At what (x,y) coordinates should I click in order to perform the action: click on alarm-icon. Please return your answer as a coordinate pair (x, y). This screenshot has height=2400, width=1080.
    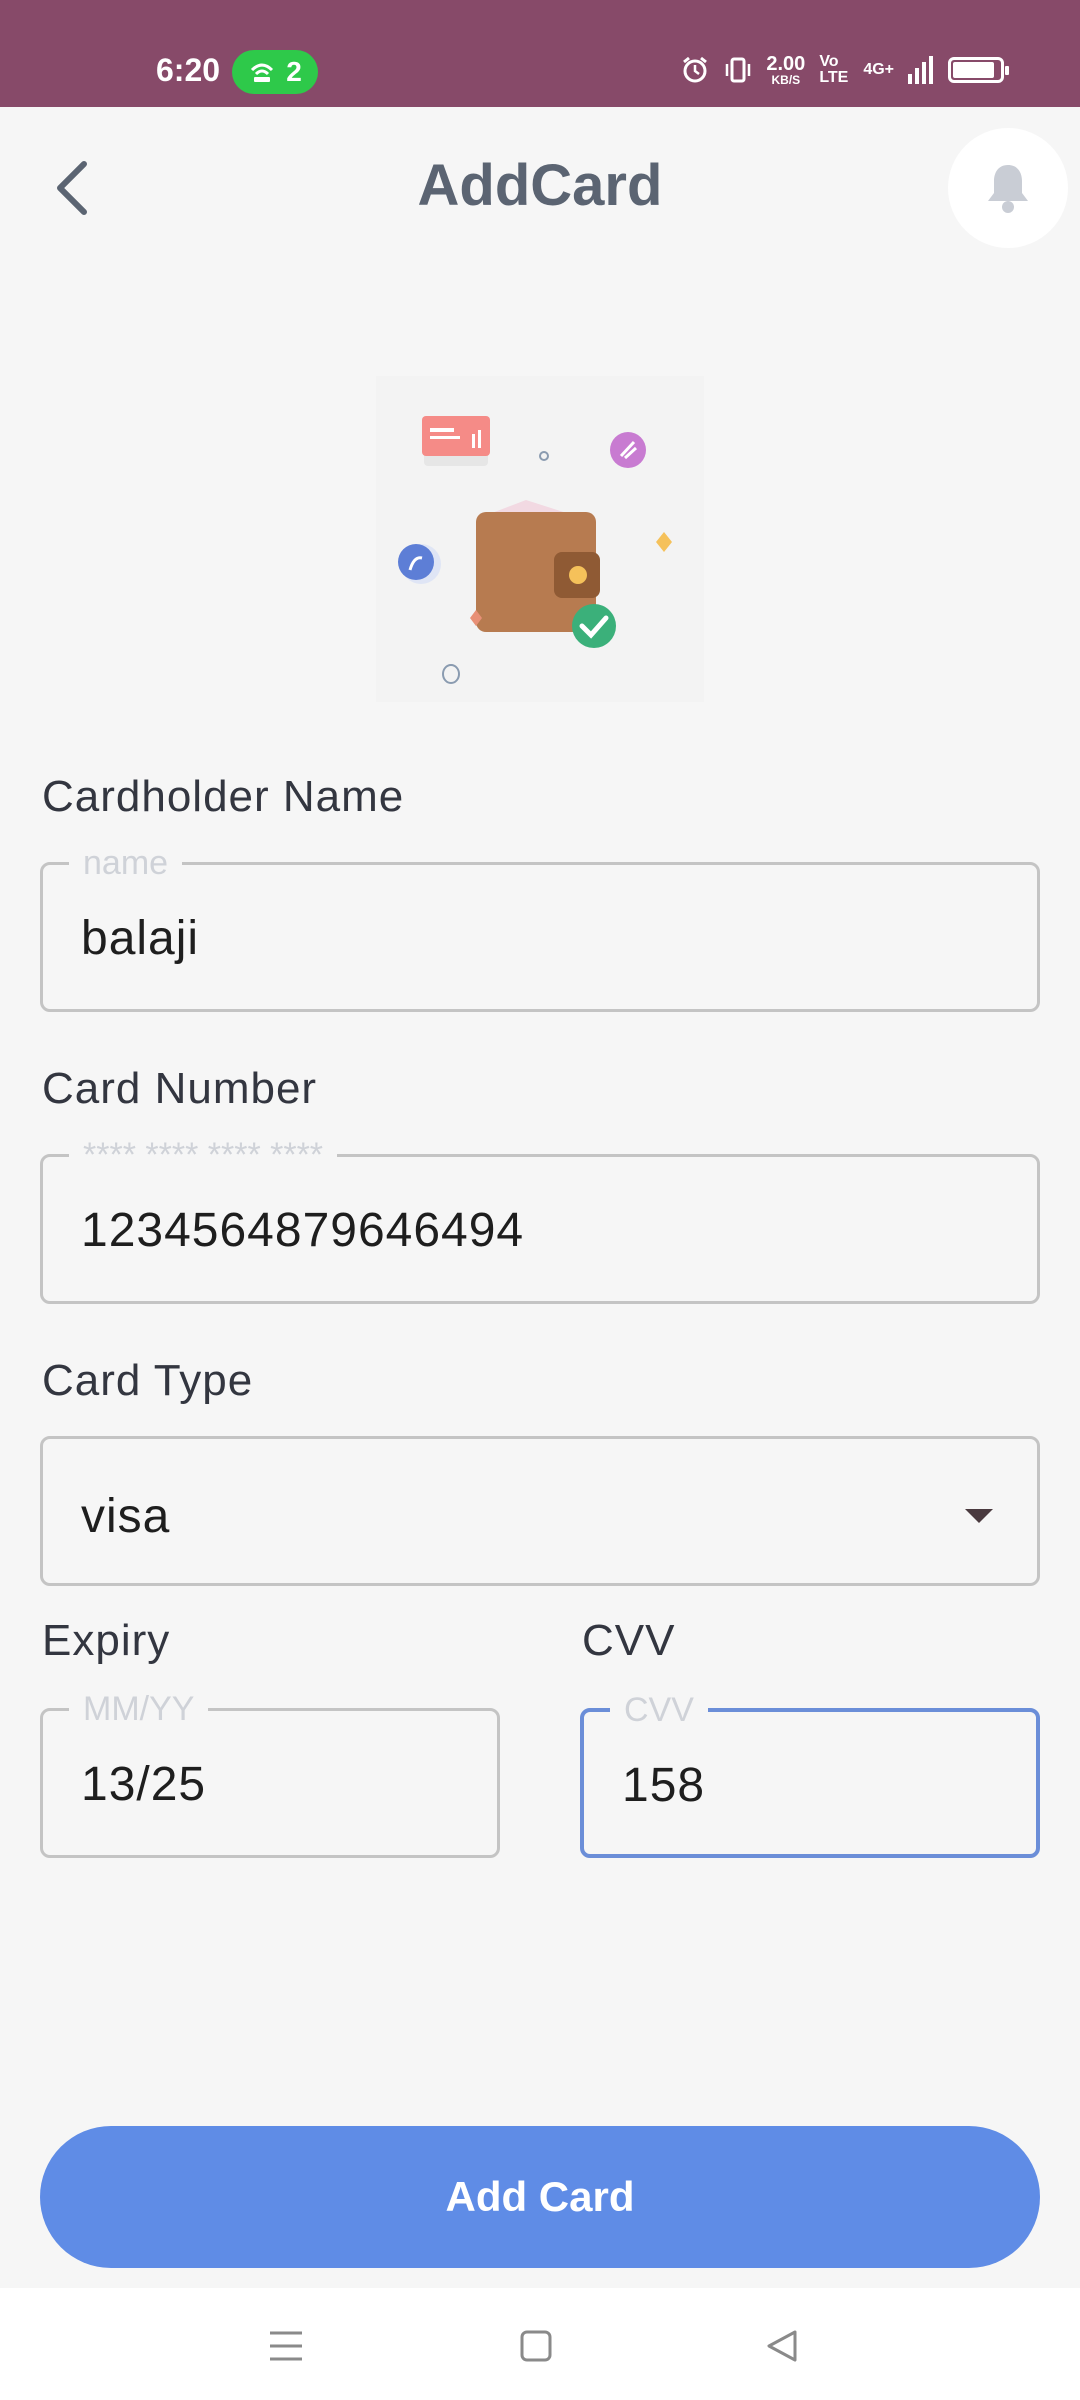
    Looking at the image, I should click on (695, 69).